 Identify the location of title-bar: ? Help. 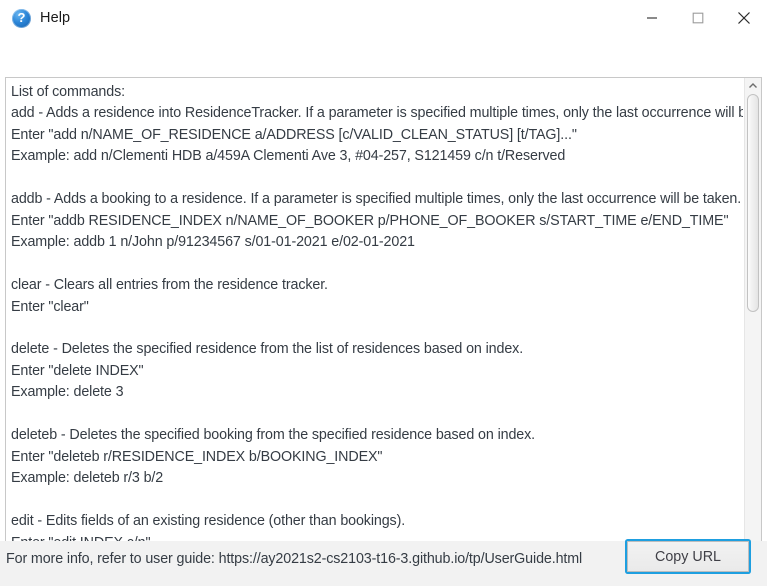
(383, 18).